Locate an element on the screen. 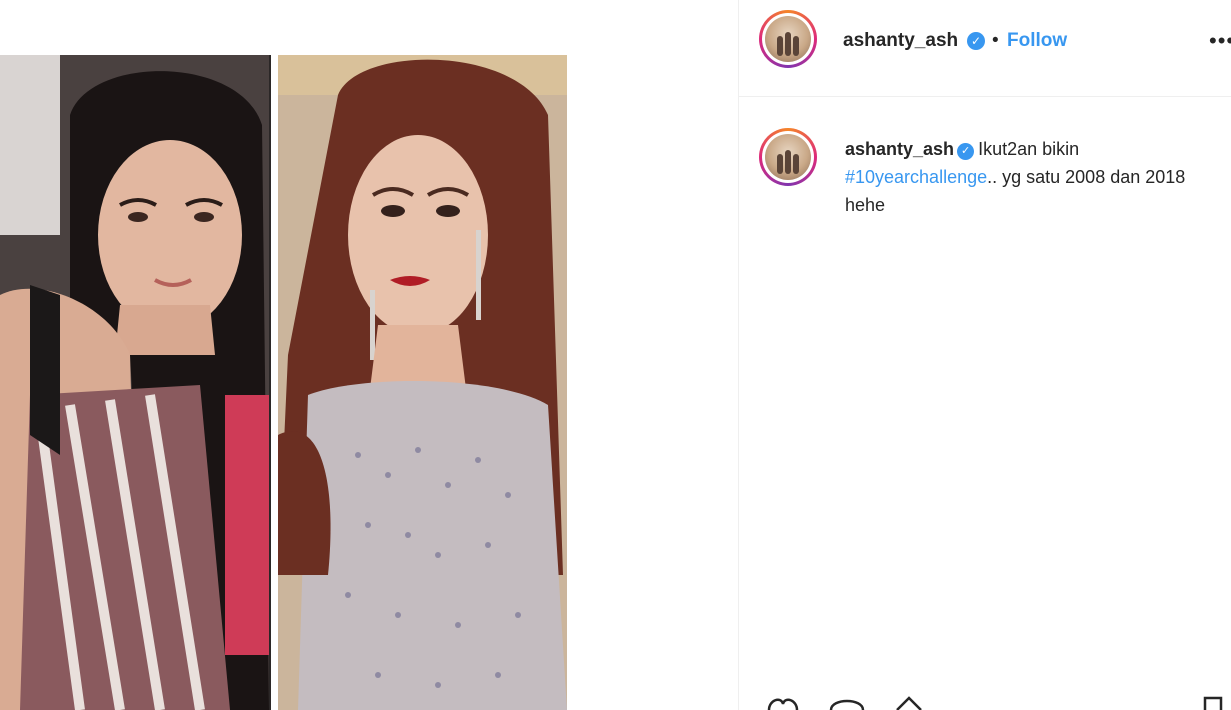 This screenshot has width=1231, height=710. caption-username-link: ashanty_ash is located at coordinates (899, 149).